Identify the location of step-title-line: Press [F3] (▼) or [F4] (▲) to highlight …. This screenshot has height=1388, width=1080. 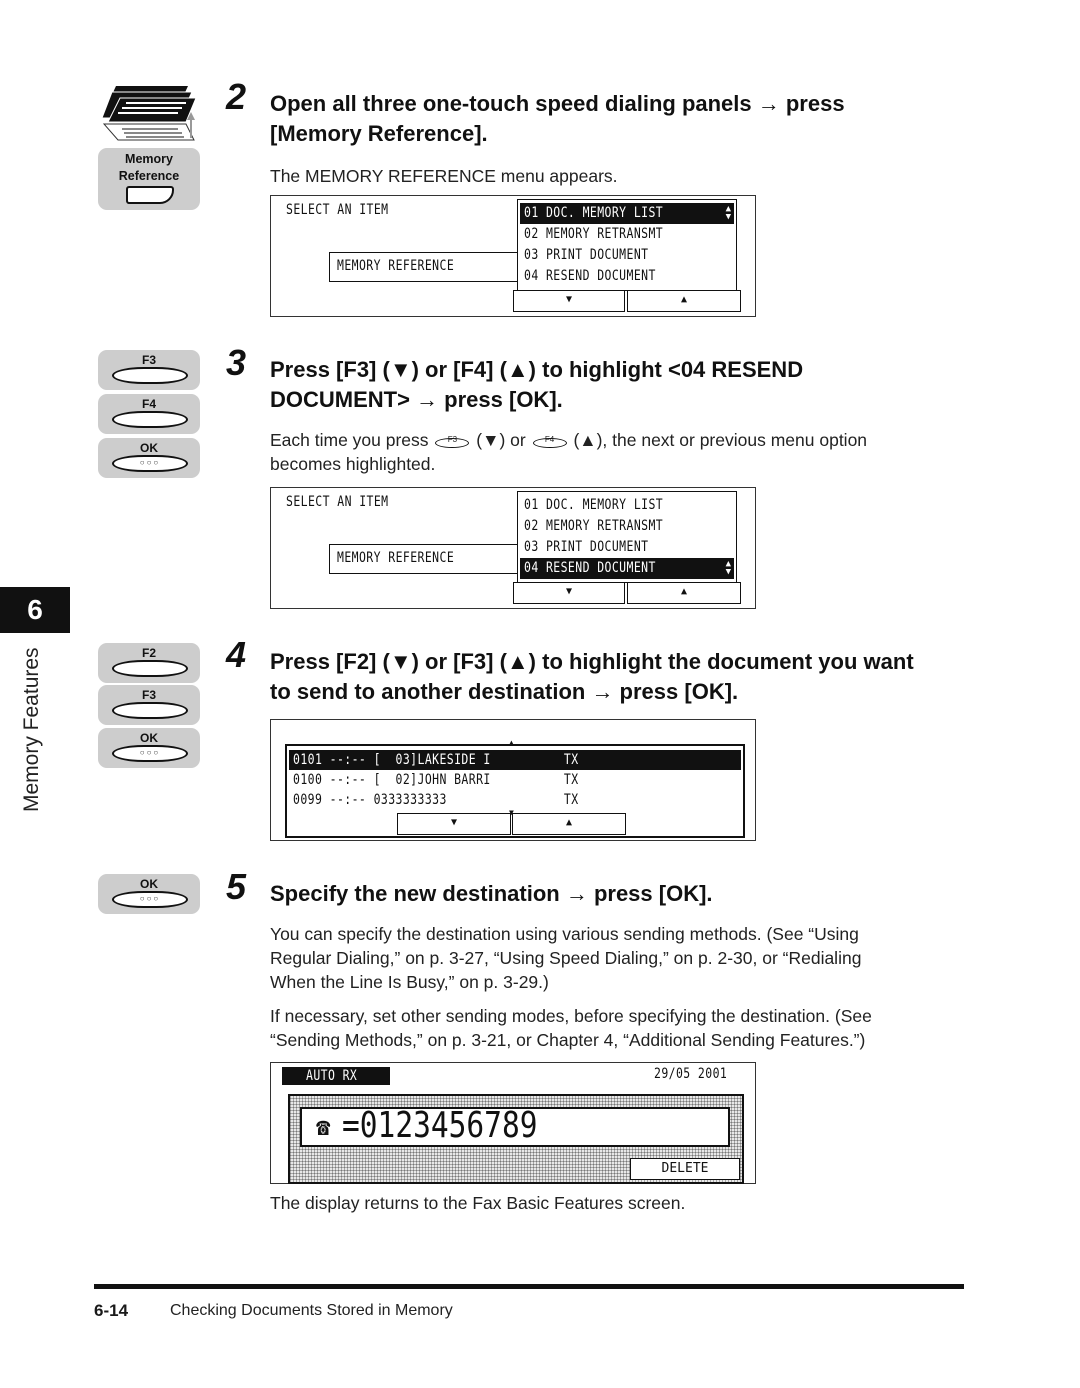
(537, 369).